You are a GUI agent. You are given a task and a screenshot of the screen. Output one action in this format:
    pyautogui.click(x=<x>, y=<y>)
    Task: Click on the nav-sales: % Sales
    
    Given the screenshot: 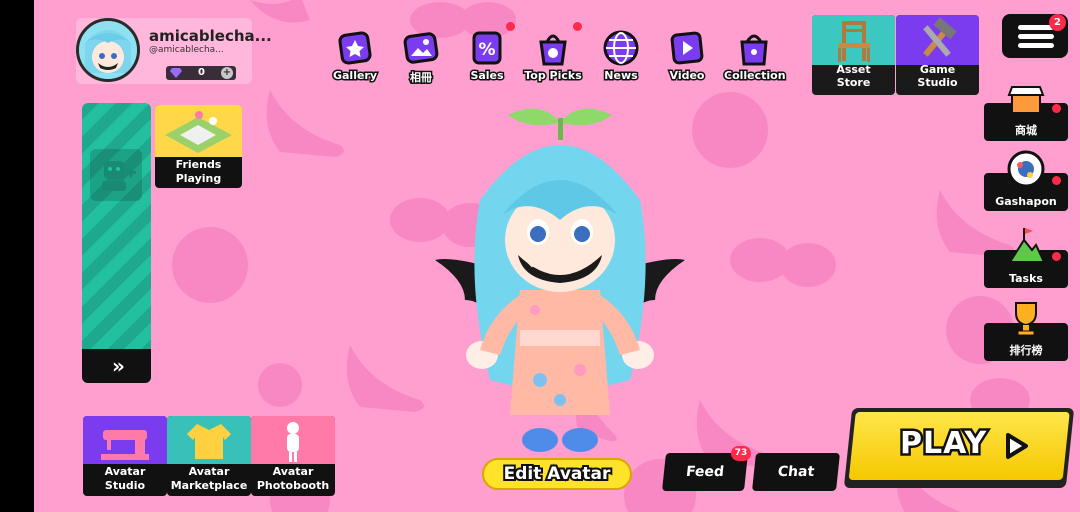 What is the action you would take?
    pyautogui.click(x=487, y=56)
    